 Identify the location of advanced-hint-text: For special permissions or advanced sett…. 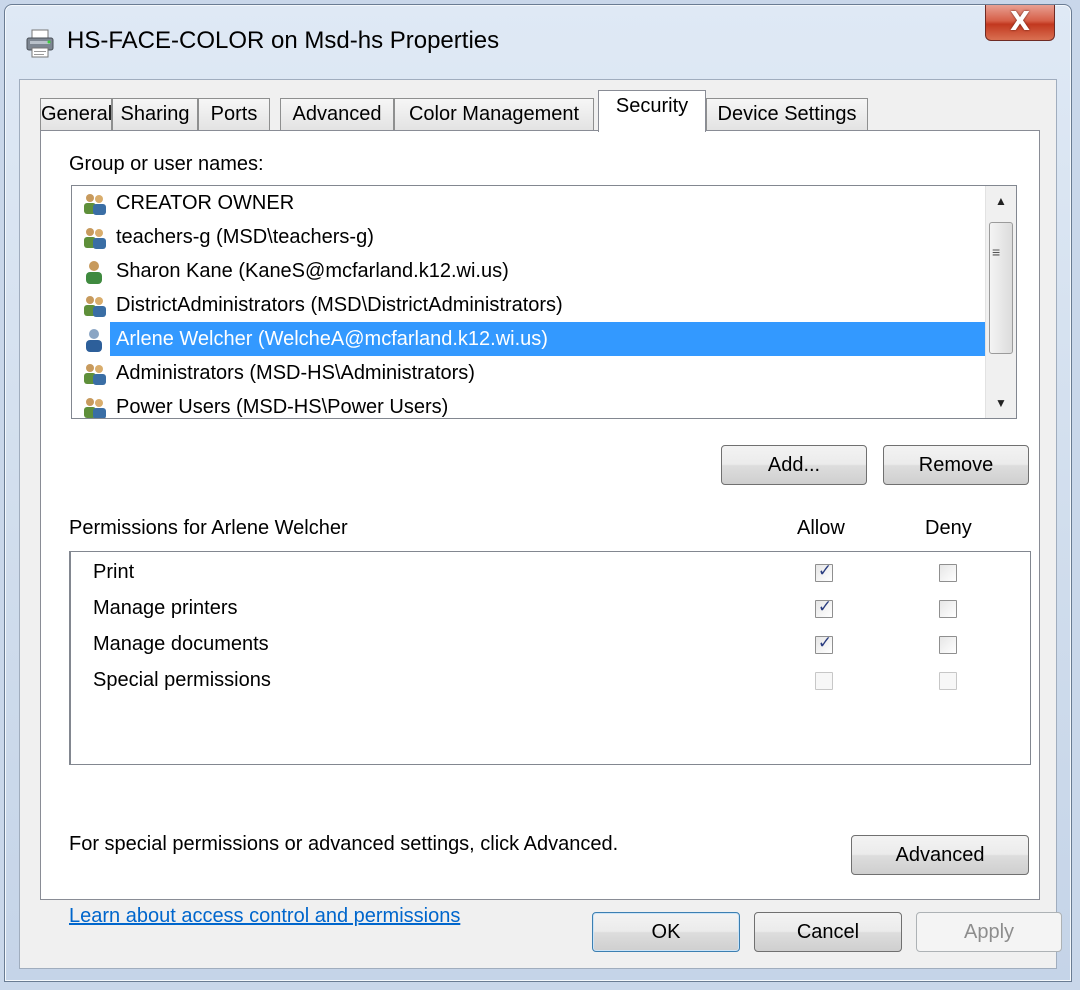
(344, 844).